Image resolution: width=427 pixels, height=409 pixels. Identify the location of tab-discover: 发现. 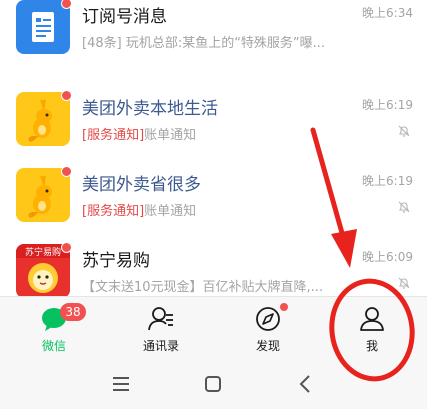
(268, 328).